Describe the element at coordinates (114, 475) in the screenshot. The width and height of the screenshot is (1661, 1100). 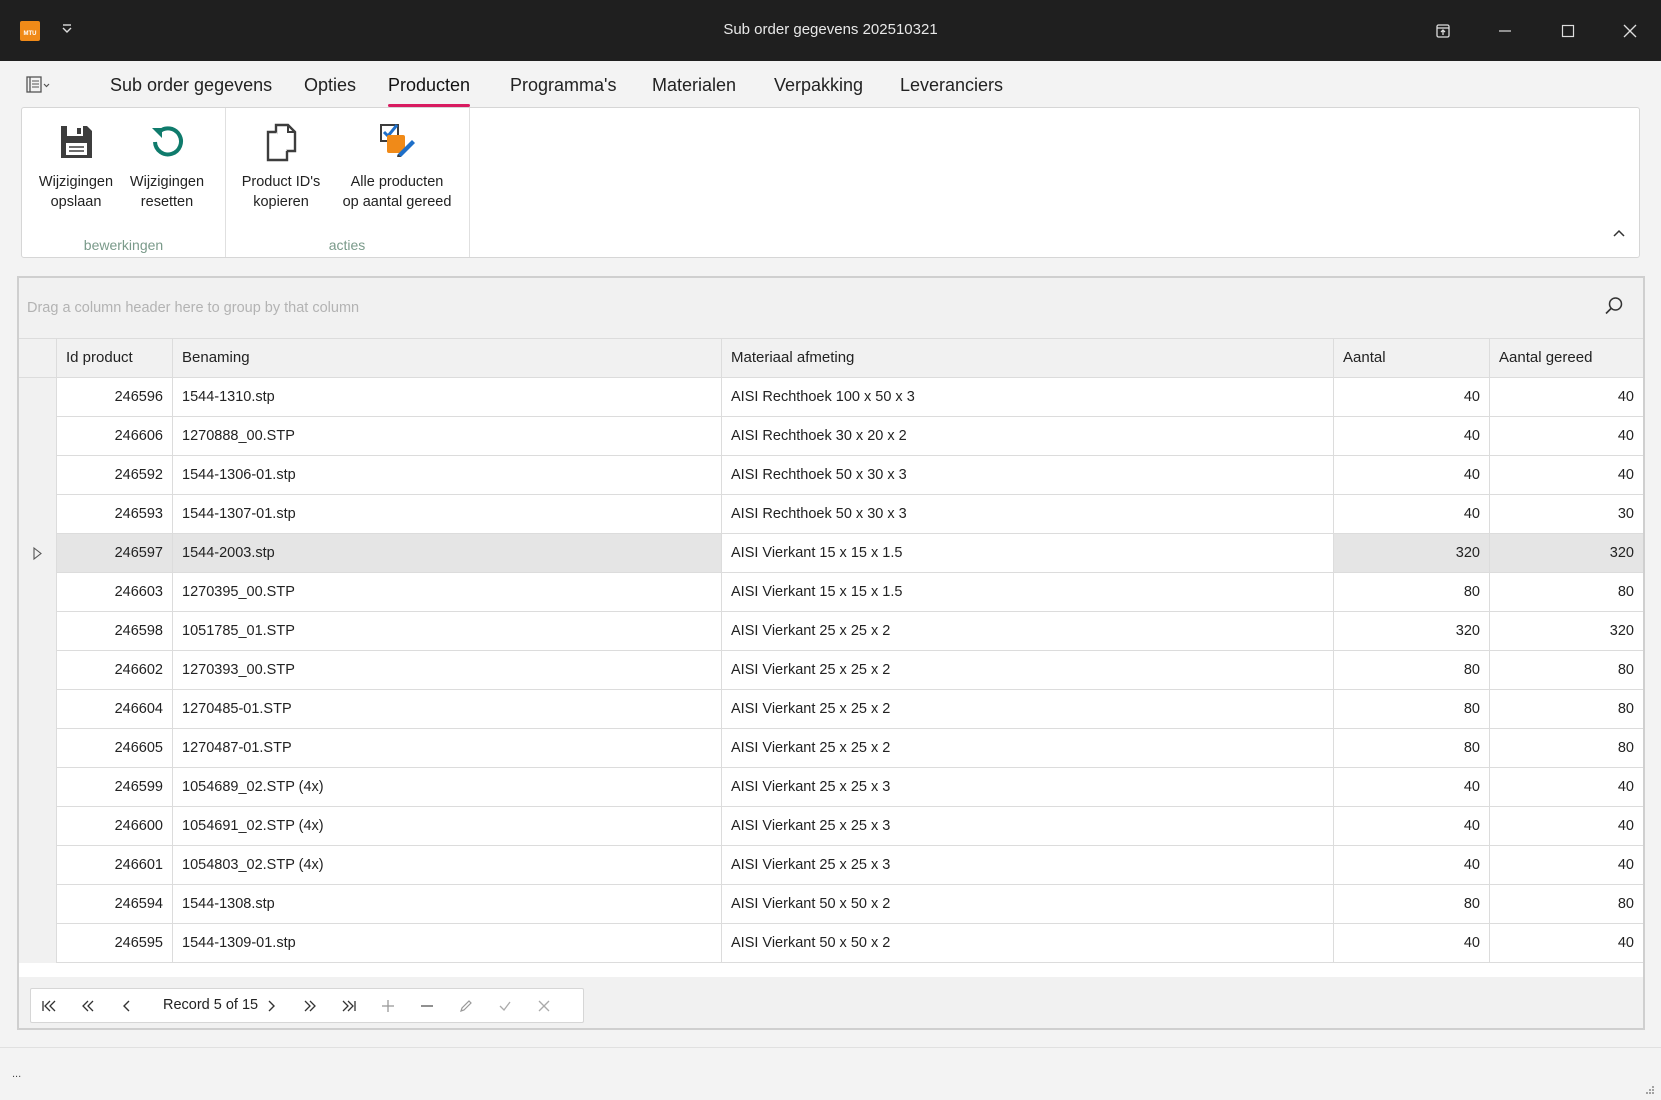
I see `cell-id-product: 246592` at that location.